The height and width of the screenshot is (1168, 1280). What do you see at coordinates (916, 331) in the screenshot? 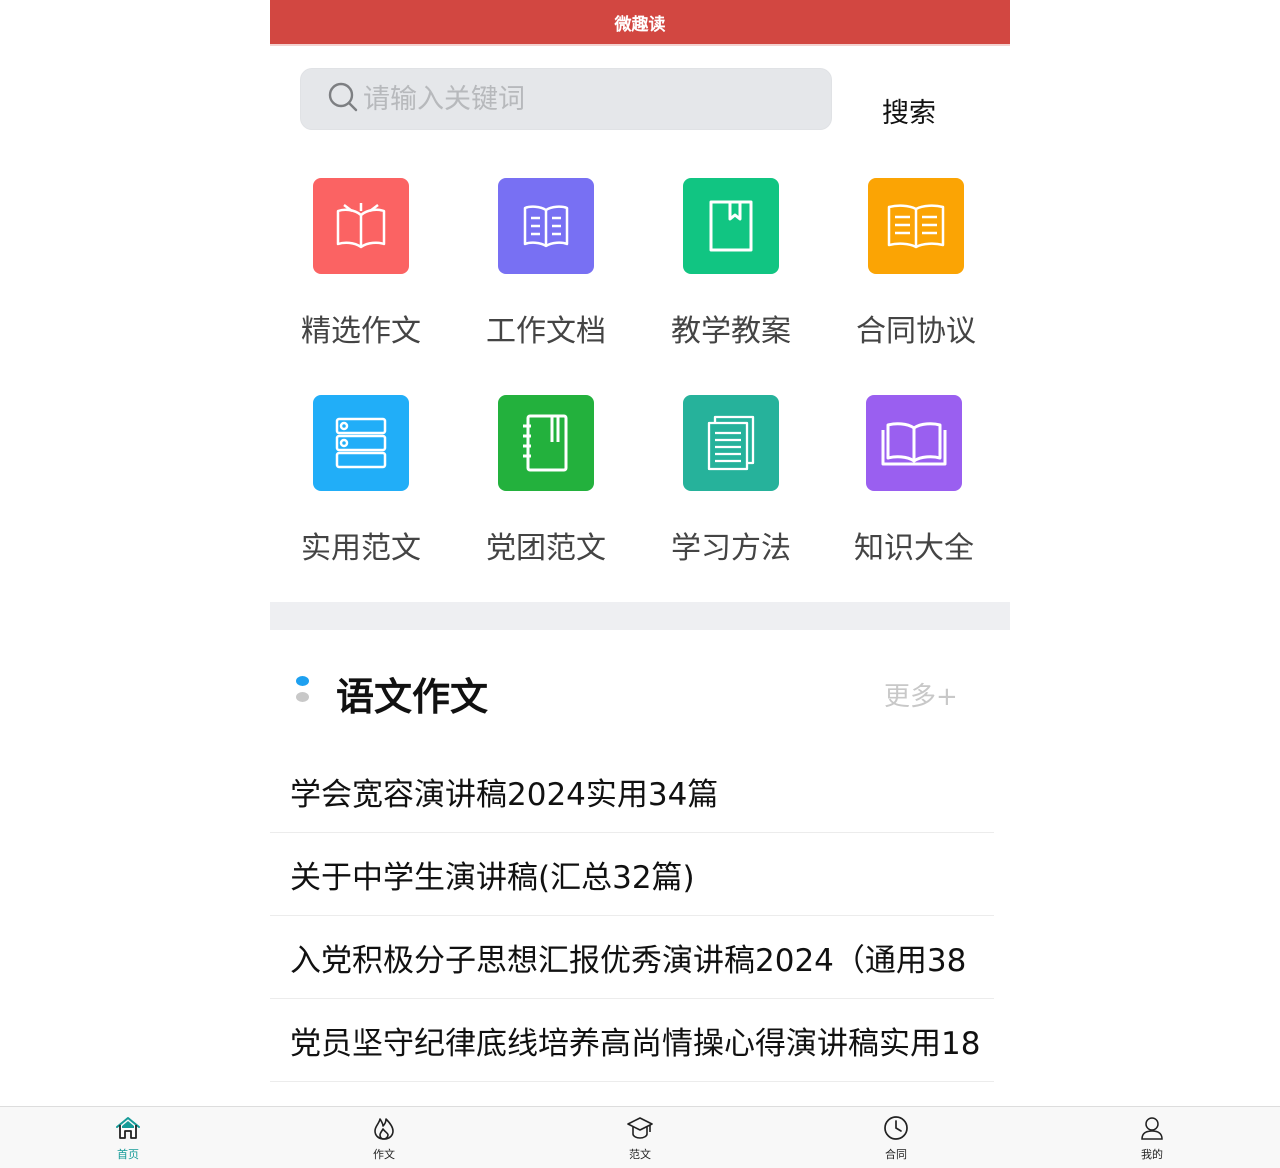
I see `category-label: 合同协议` at bounding box center [916, 331].